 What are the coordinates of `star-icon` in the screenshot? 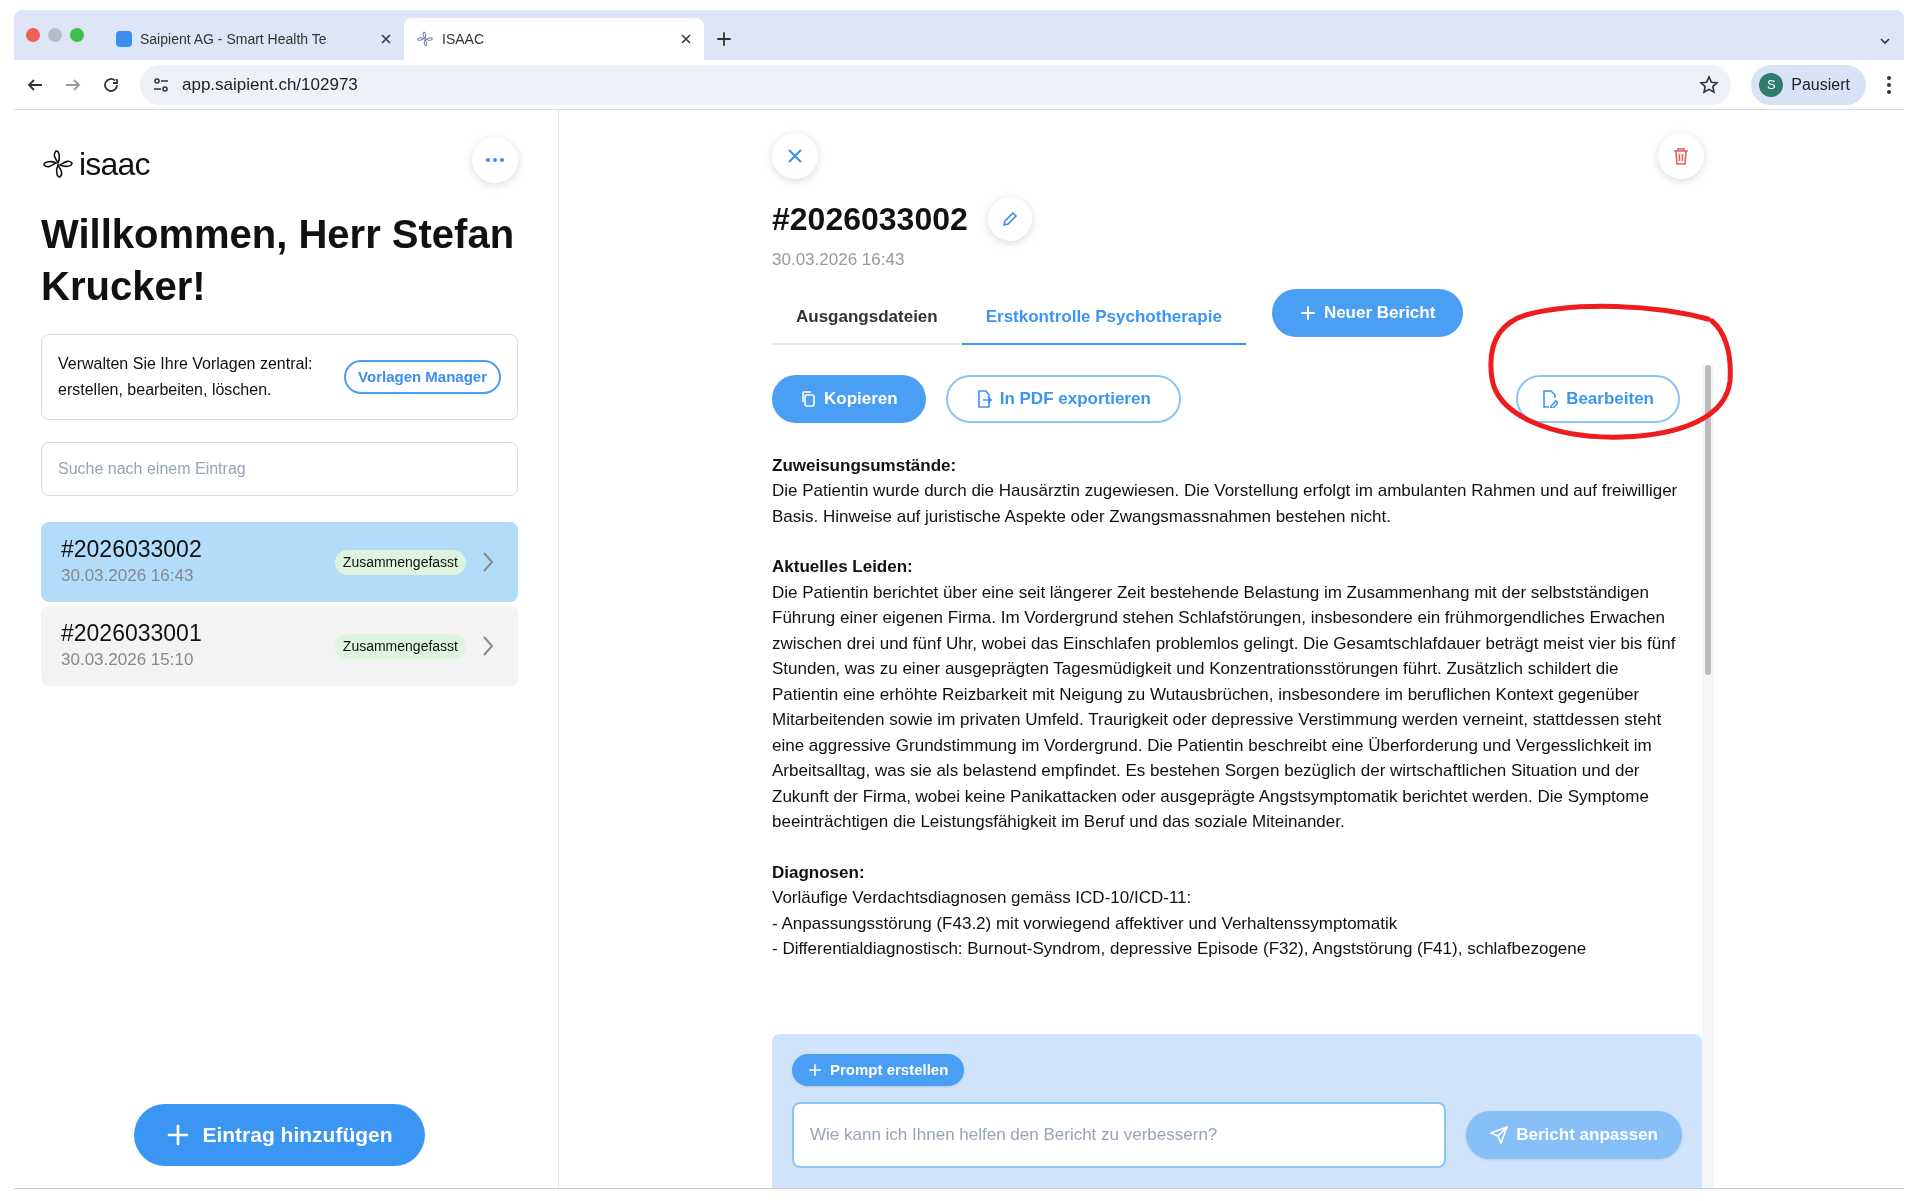 It's located at (1709, 84).